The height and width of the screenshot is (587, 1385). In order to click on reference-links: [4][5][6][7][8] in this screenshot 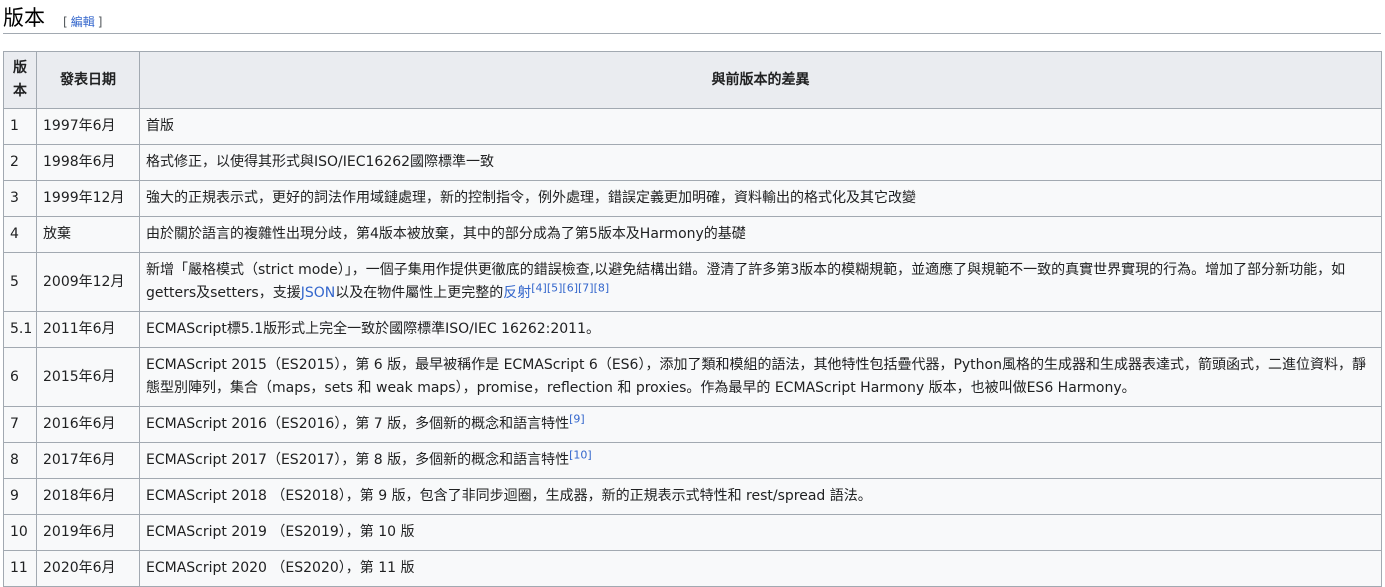, I will do `click(570, 287)`.